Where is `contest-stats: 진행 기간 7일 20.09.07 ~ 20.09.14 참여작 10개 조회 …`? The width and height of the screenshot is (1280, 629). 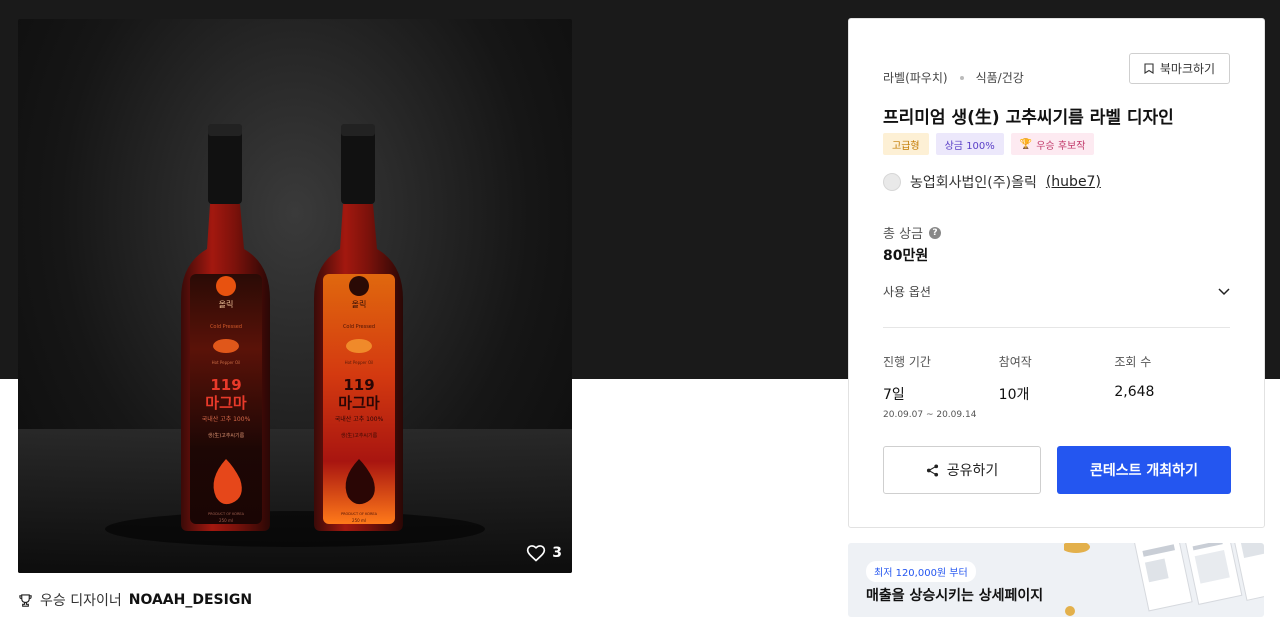 contest-stats: 진행 기간 7일 20.09.07 ~ 20.09.14 참여작 10개 조회 … is located at coordinates (1056, 386).